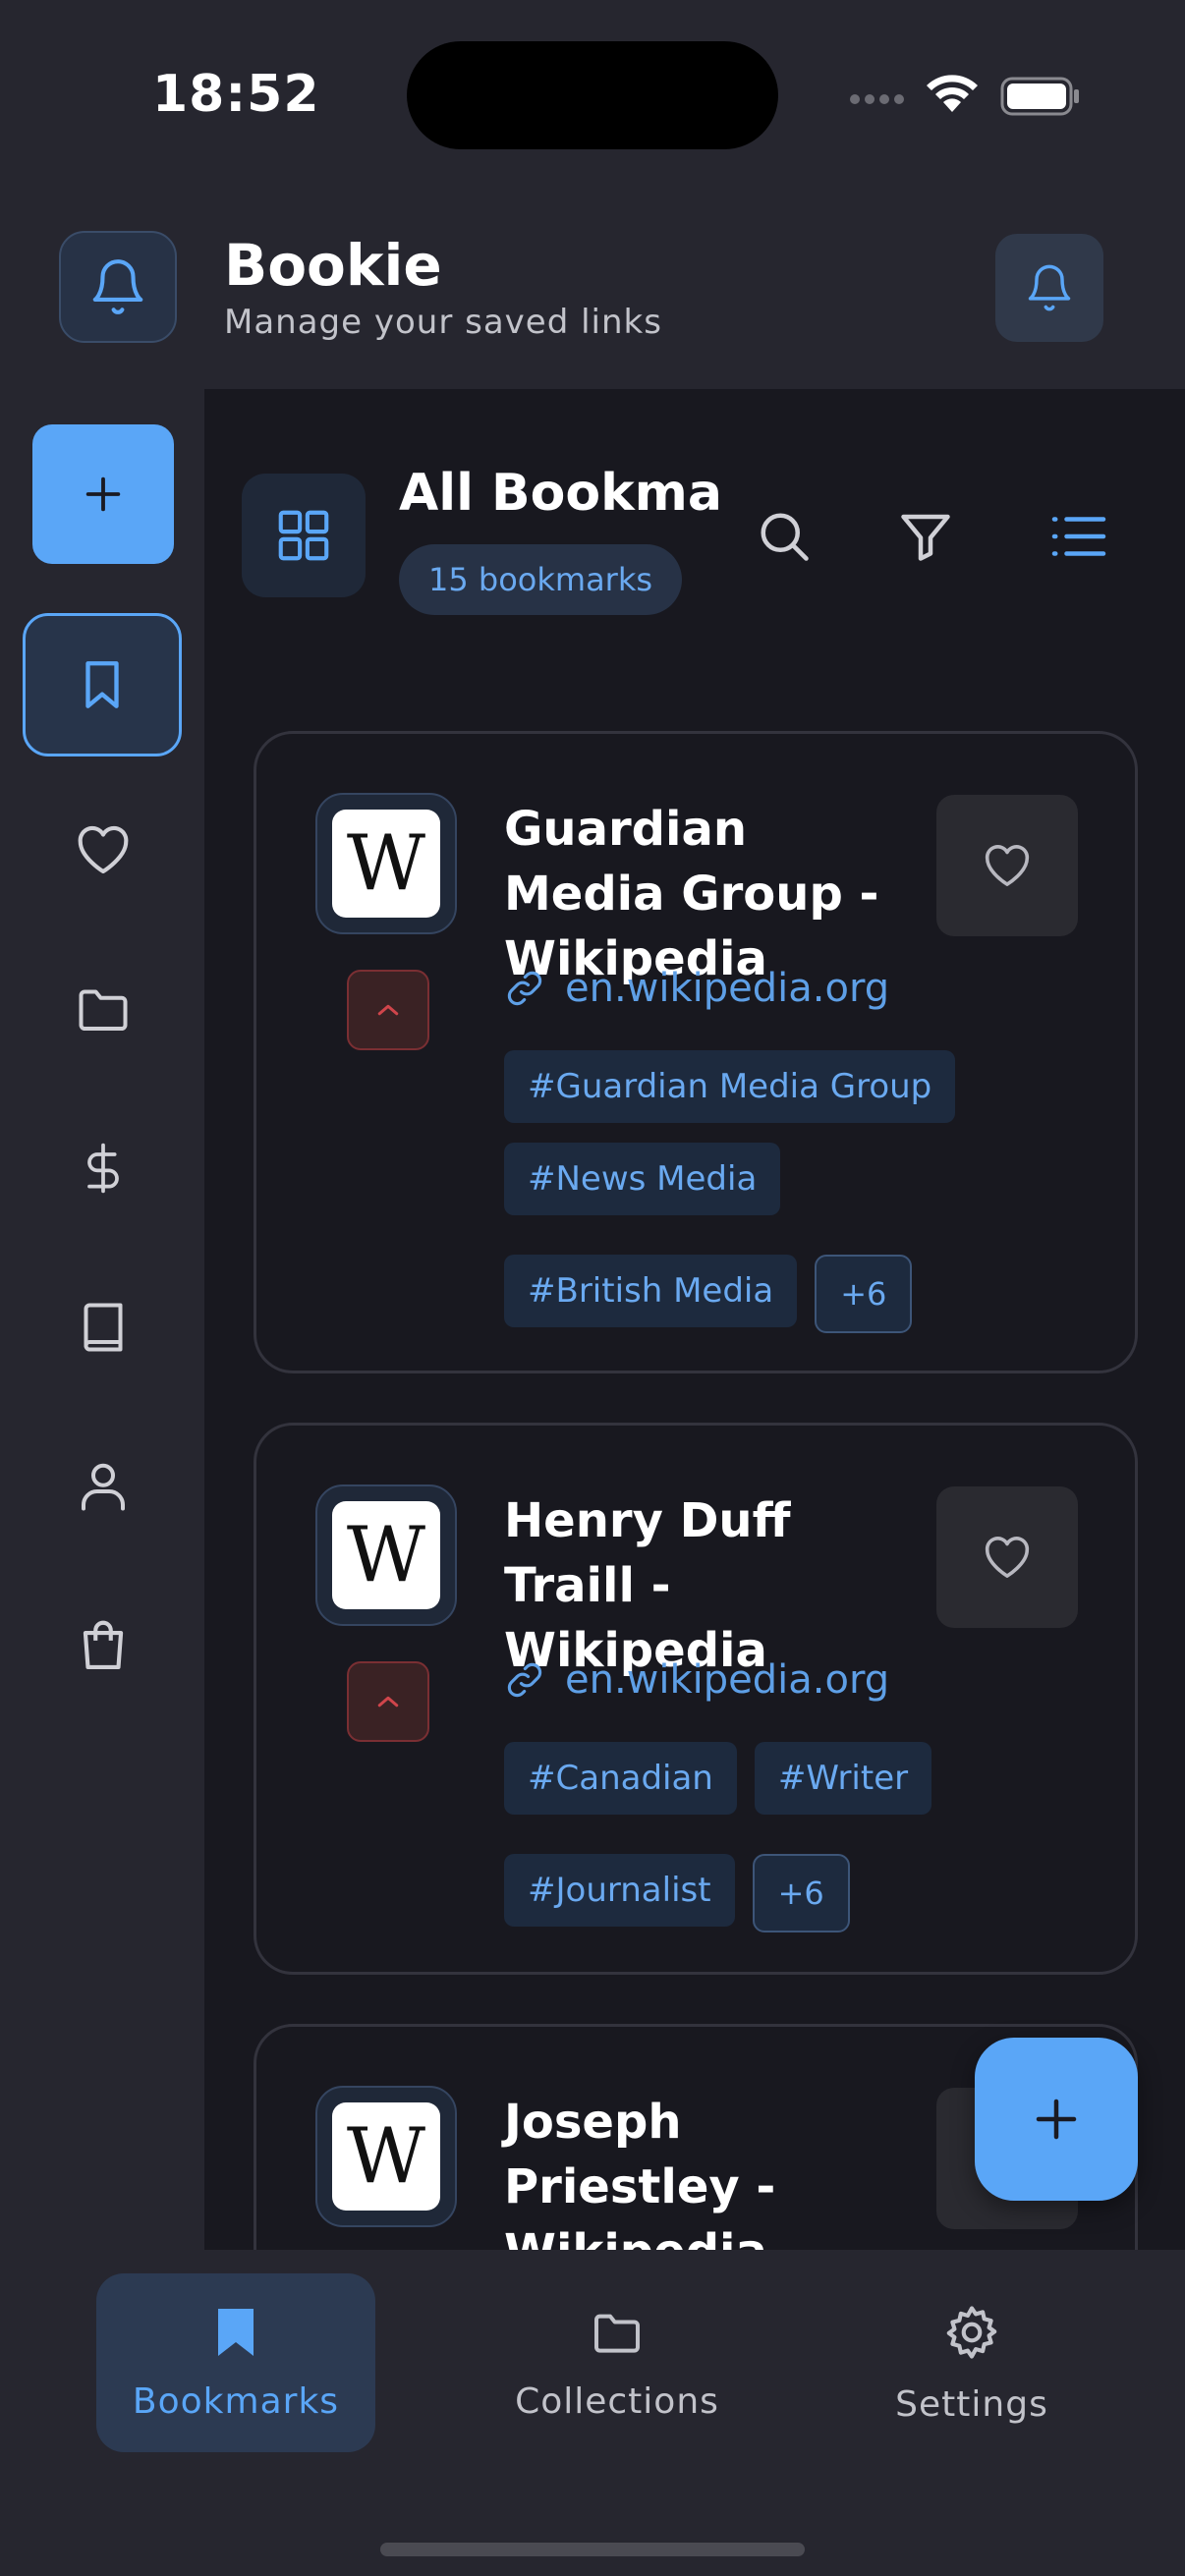  I want to click on filter-icon, so click(926, 537).